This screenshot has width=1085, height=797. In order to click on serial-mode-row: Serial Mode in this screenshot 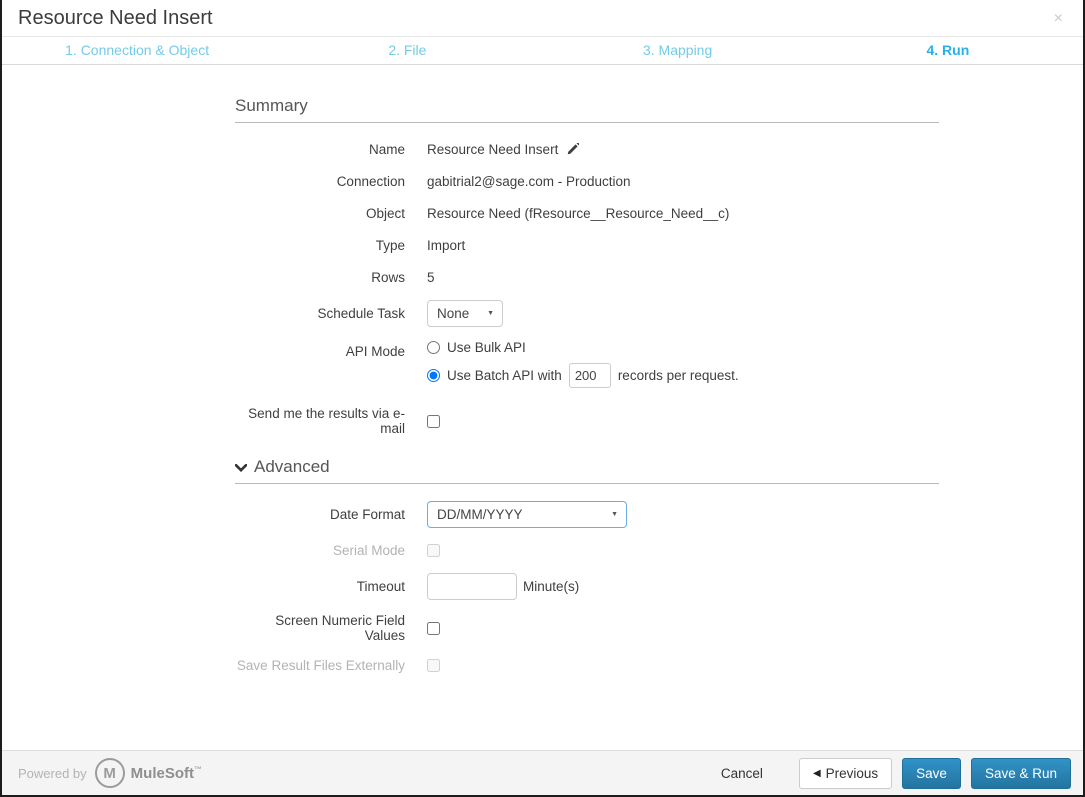, I will do `click(587, 550)`.